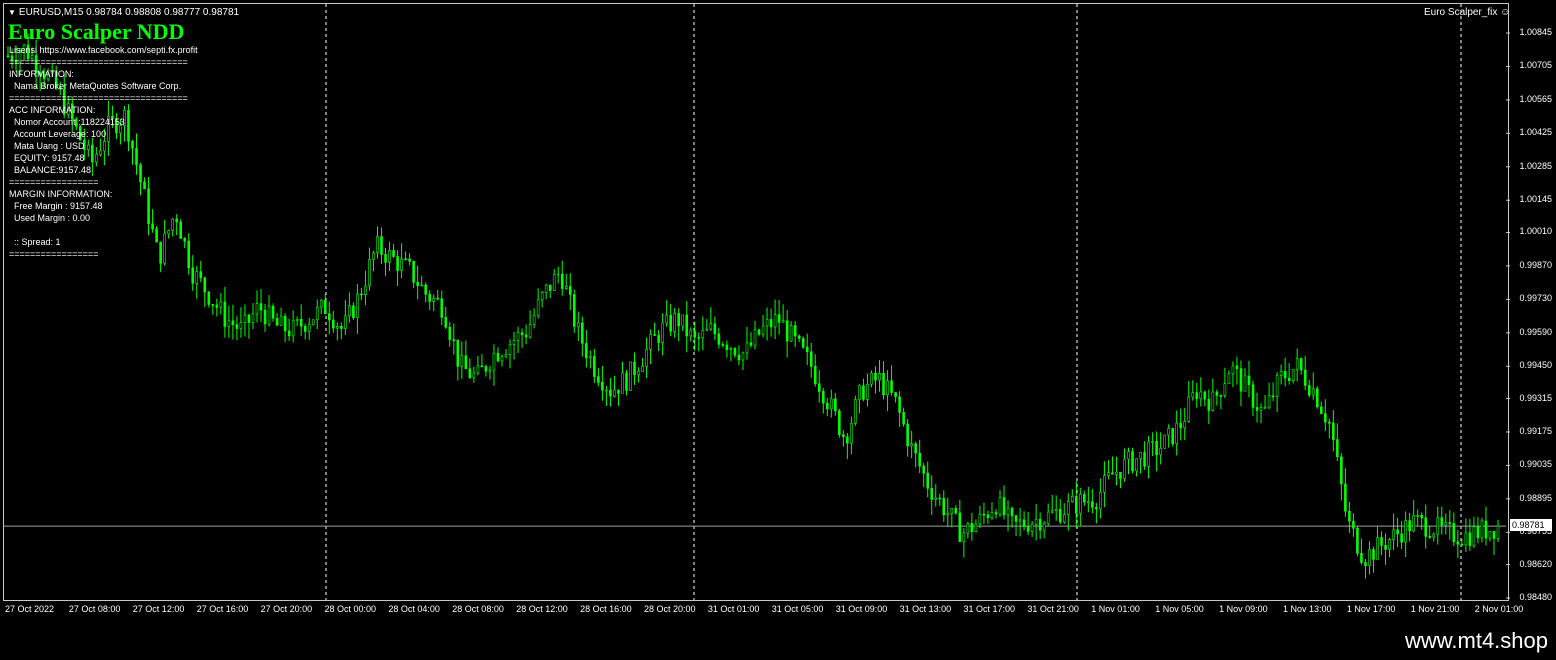 The height and width of the screenshot is (660, 1556). Describe the element at coordinates (1531, 525) in the screenshot. I see `current-price-tag: 0.98781` at that location.